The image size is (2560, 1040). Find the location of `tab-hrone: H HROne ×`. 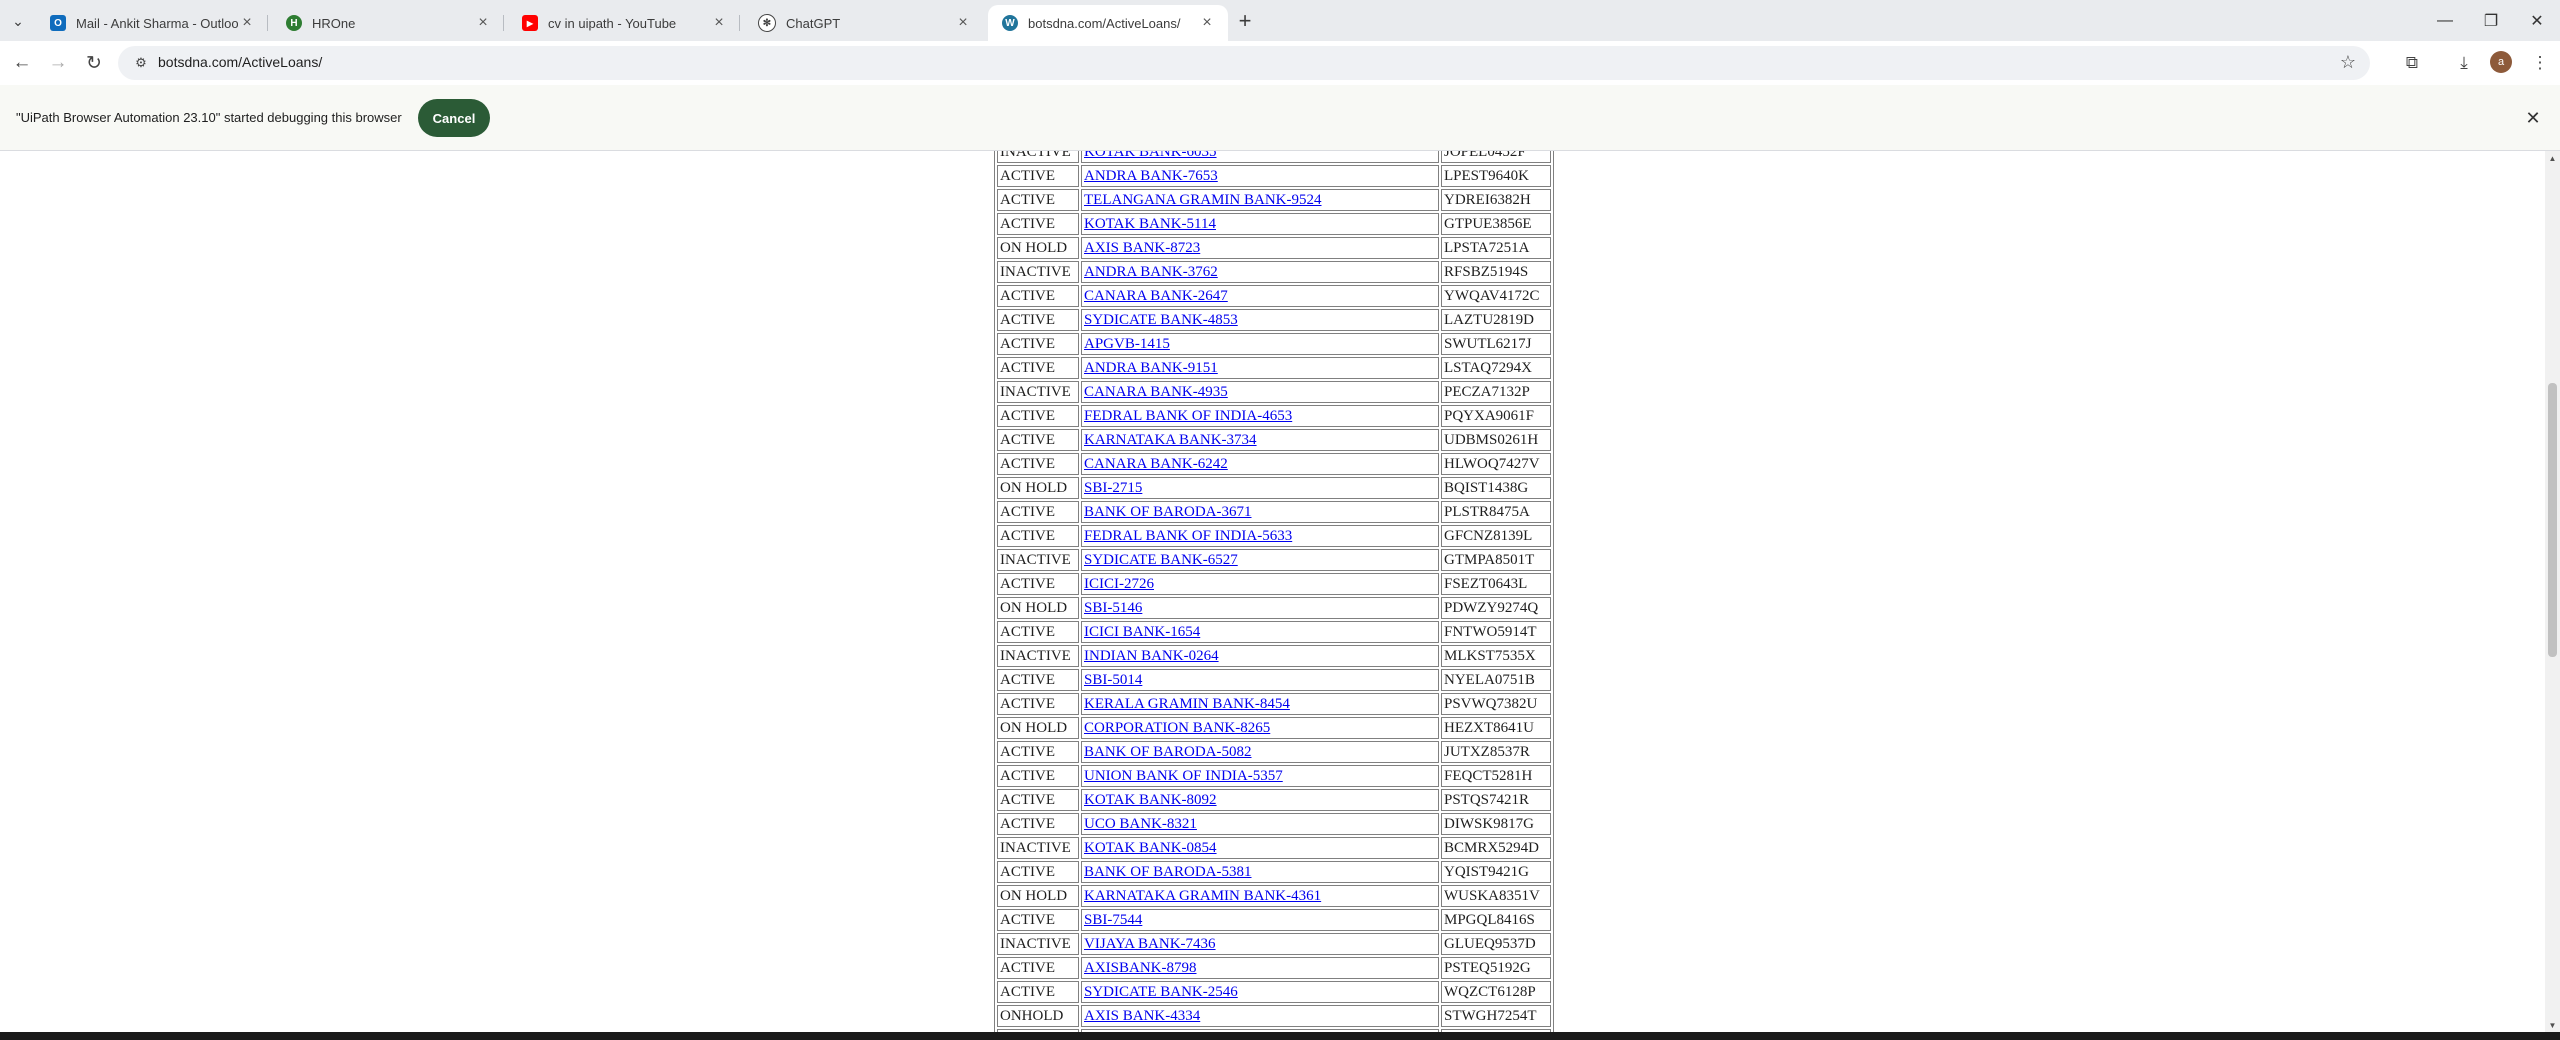

tab-hrone: H HROne × is located at coordinates (388, 23).